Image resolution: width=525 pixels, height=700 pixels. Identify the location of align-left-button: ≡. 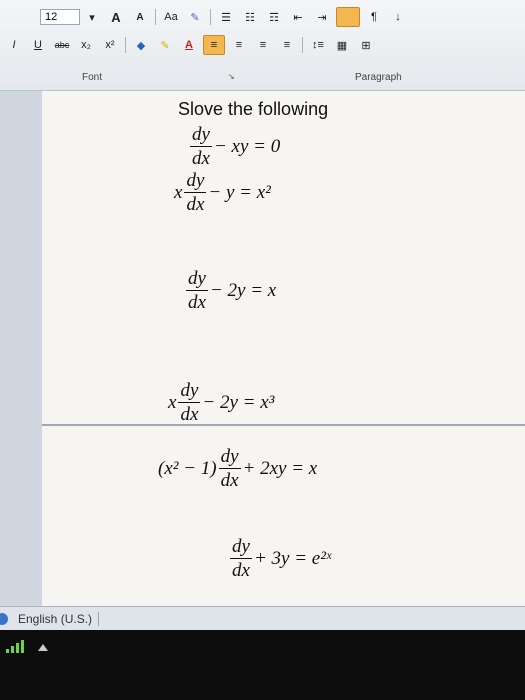
(214, 45).